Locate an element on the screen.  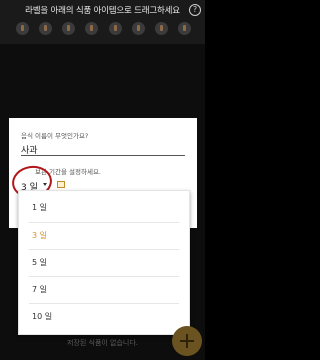
instruction-text: 라벨을 아래의 식품 아이템으로 드래그하세요 is located at coordinates (102, 11).